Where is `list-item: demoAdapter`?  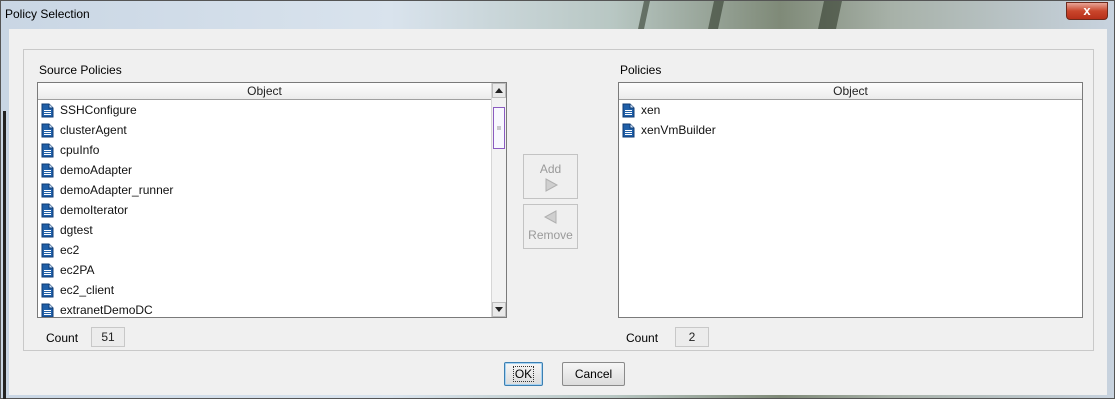 list-item: demoAdapter is located at coordinates (272, 170).